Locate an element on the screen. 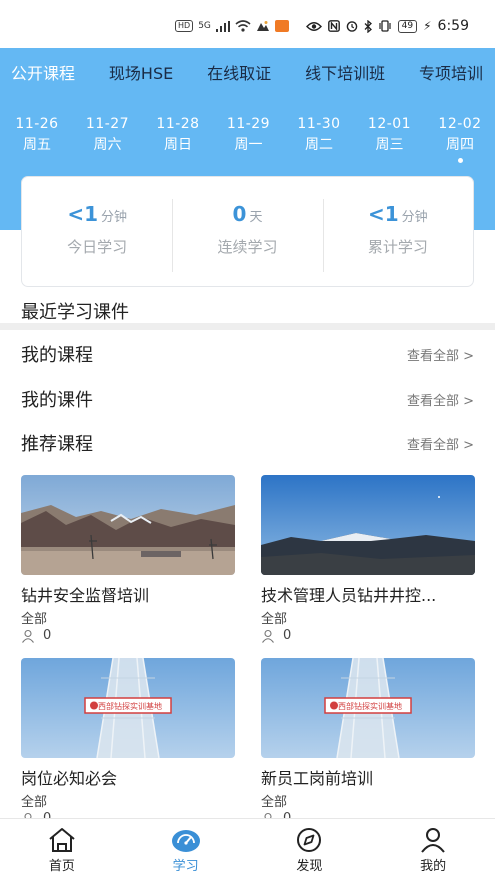 This screenshot has height=881, width=495. stat-total: <1 分钟 累计学习 is located at coordinates (397, 231).